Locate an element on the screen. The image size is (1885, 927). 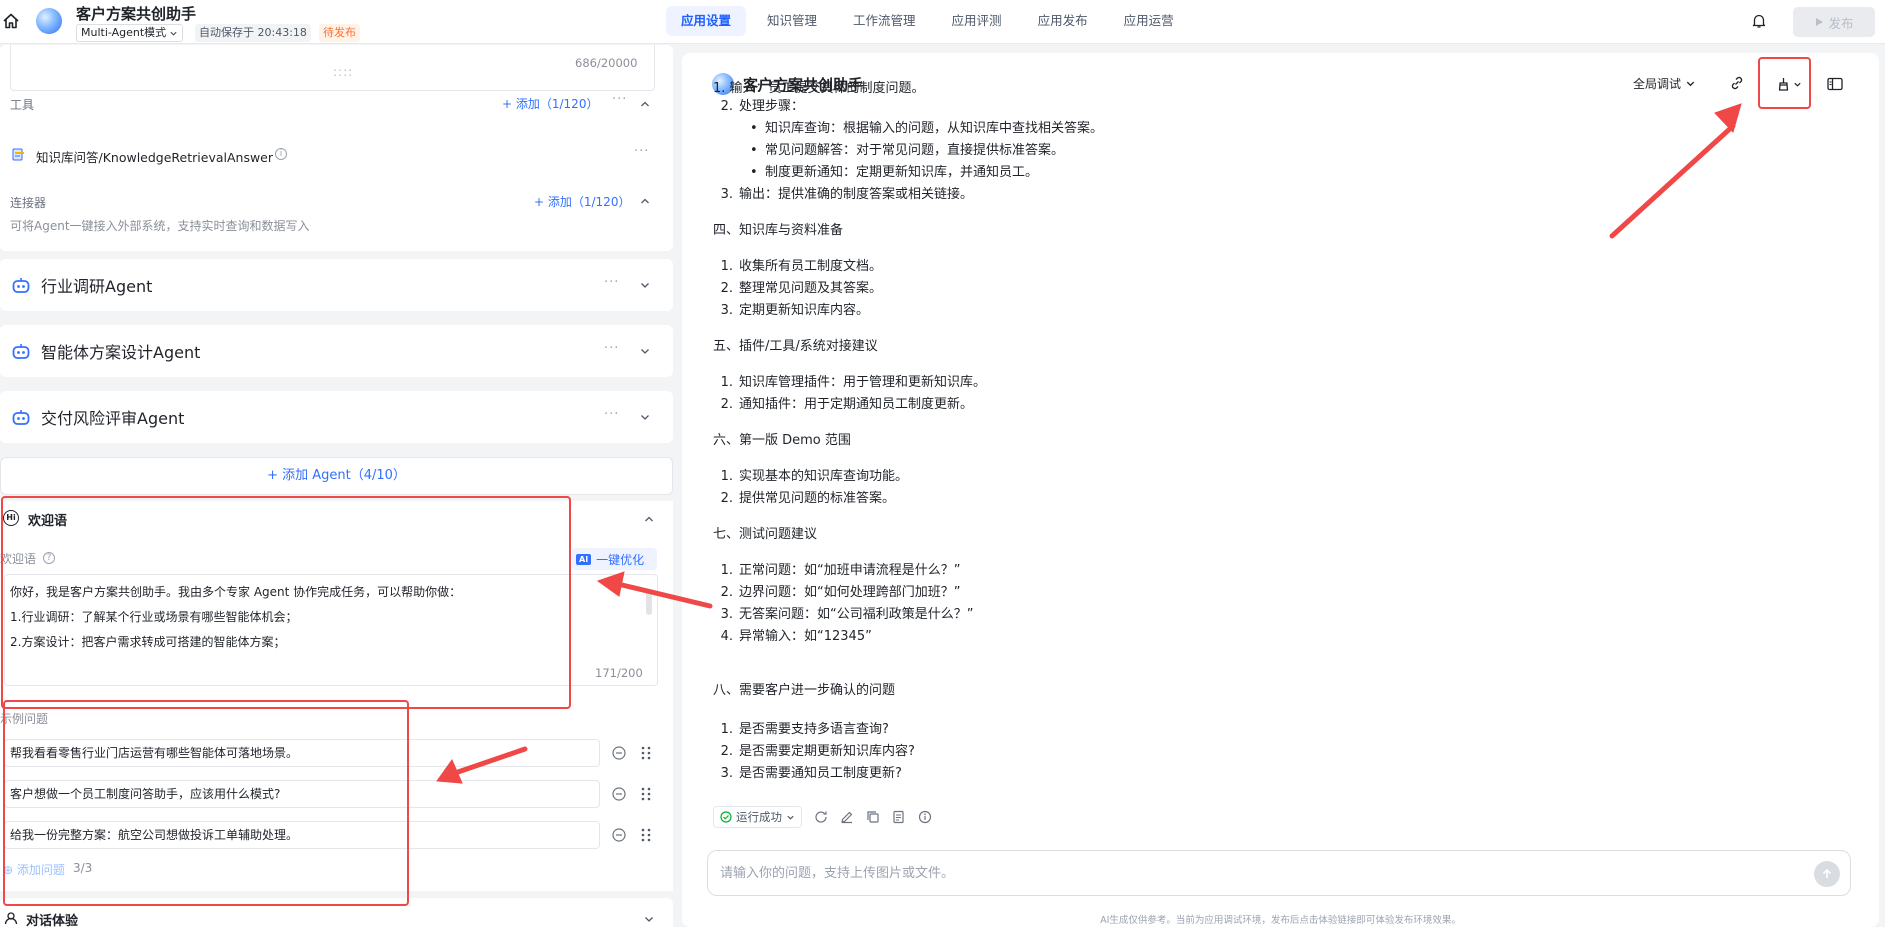
item-text: 边界问题：如“如何处理跨部门加班？” is located at coordinates (850, 592).